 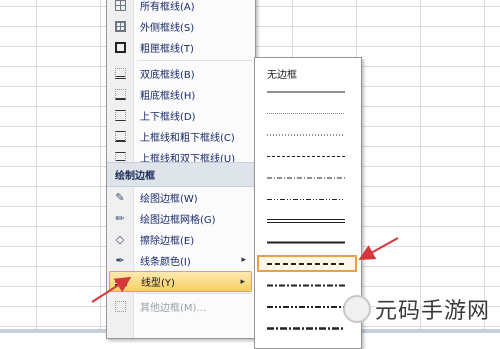 I want to click on line-color-icon: ✒, so click(x=120, y=260).